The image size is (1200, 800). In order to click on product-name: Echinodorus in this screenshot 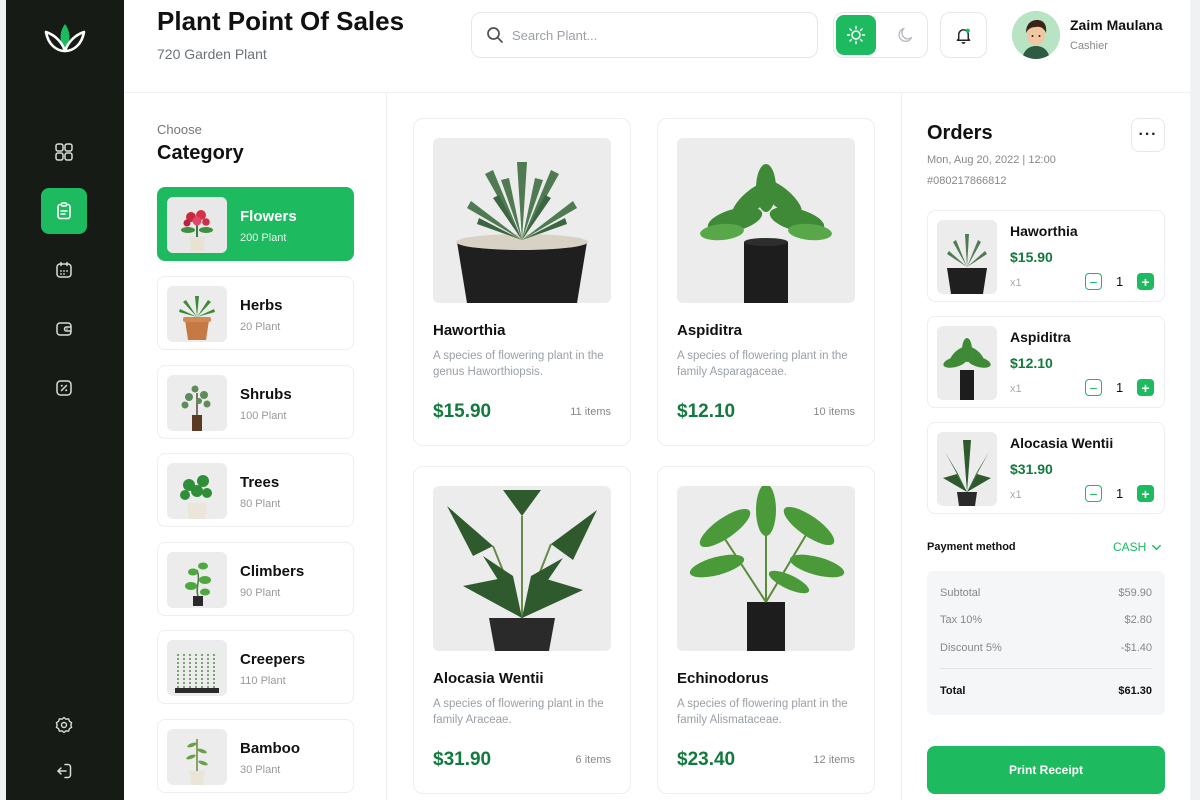, I will do `click(723, 678)`.